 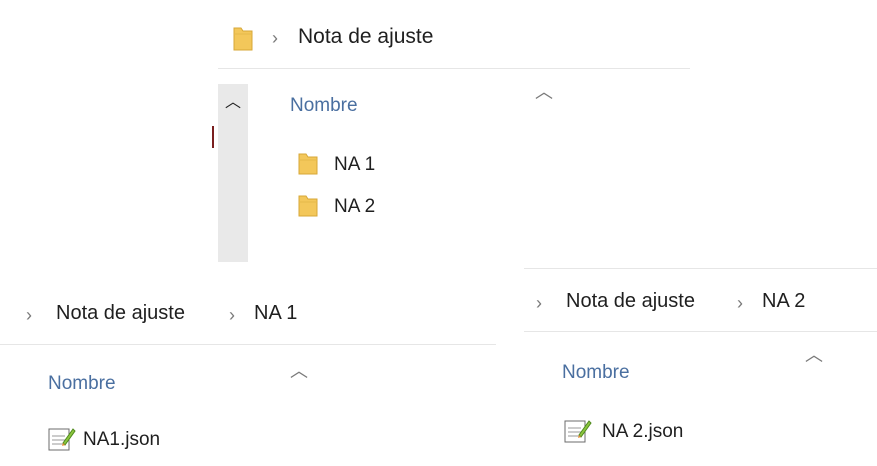 I want to click on address-bar: › Nota de ajuste › NA 2, so click(x=700, y=300).